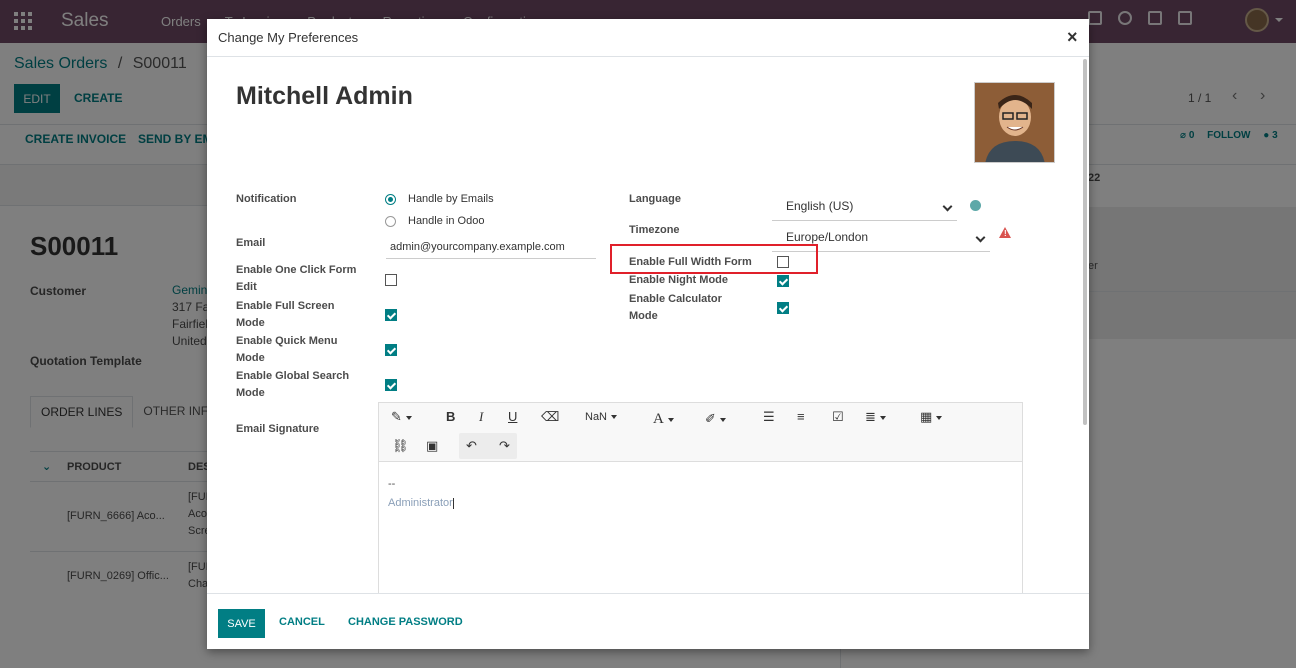 The height and width of the screenshot is (668, 1296). I want to click on italic-button: I, so click(481, 417).